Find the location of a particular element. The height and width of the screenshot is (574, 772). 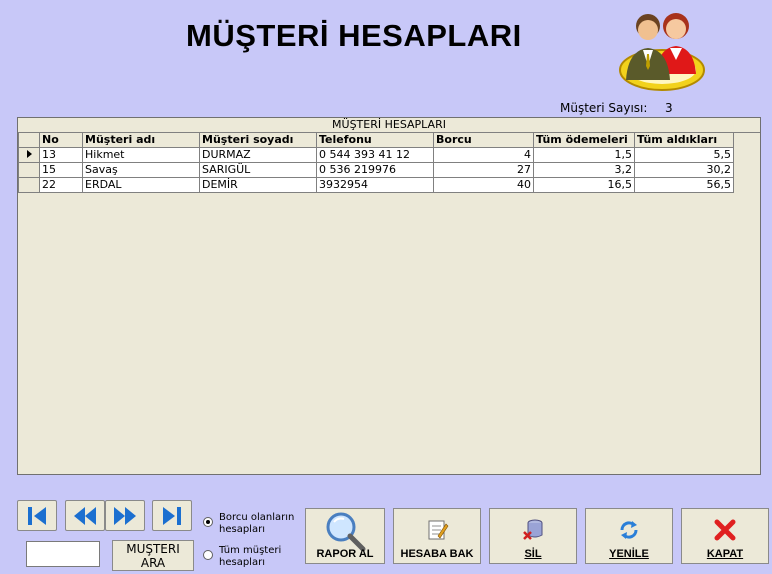

column-header-last-name: Müşteri soyadı is located at coordinates (258, 140).